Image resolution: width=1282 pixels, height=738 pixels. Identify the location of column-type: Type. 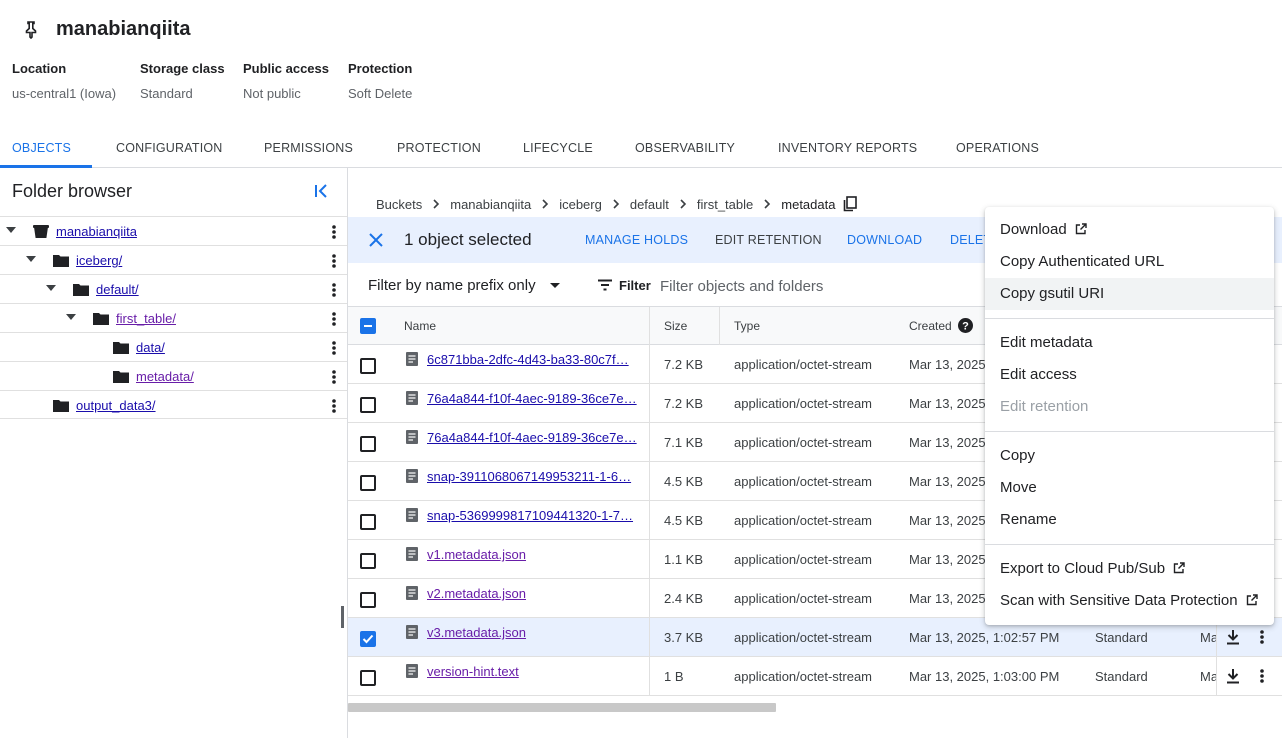
(747, 326).